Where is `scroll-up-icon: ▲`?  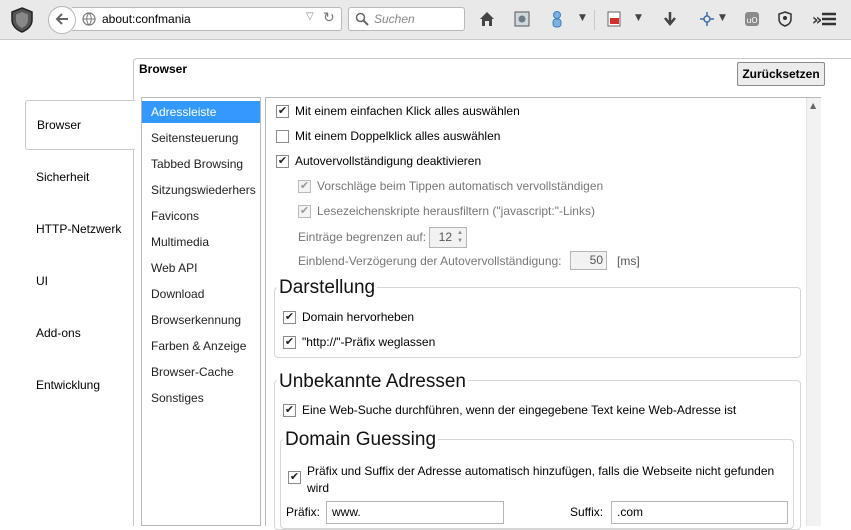 scroll-up-icon: ▲ is located at coordinates (813, 105).